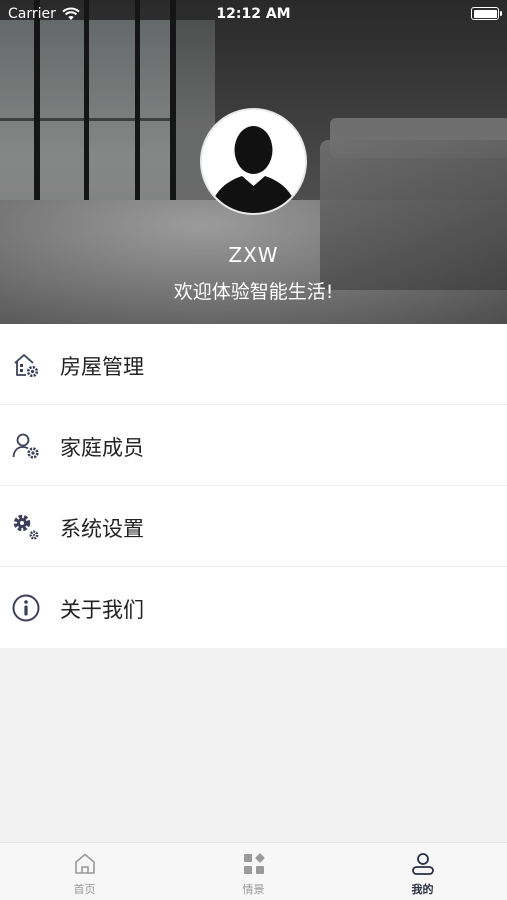 This screenshot has width=507, height=900. I want to click on tab-scenes: 情景, so click(253, 871).